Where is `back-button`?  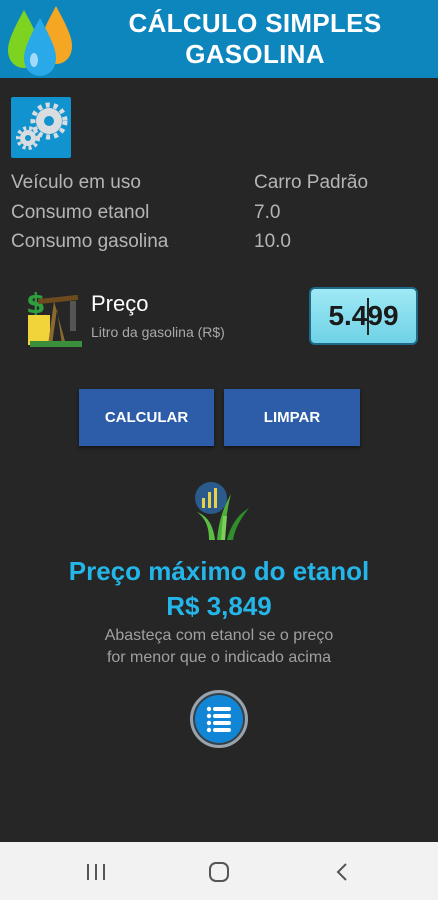
back-button is located at coordinates (342, 872).